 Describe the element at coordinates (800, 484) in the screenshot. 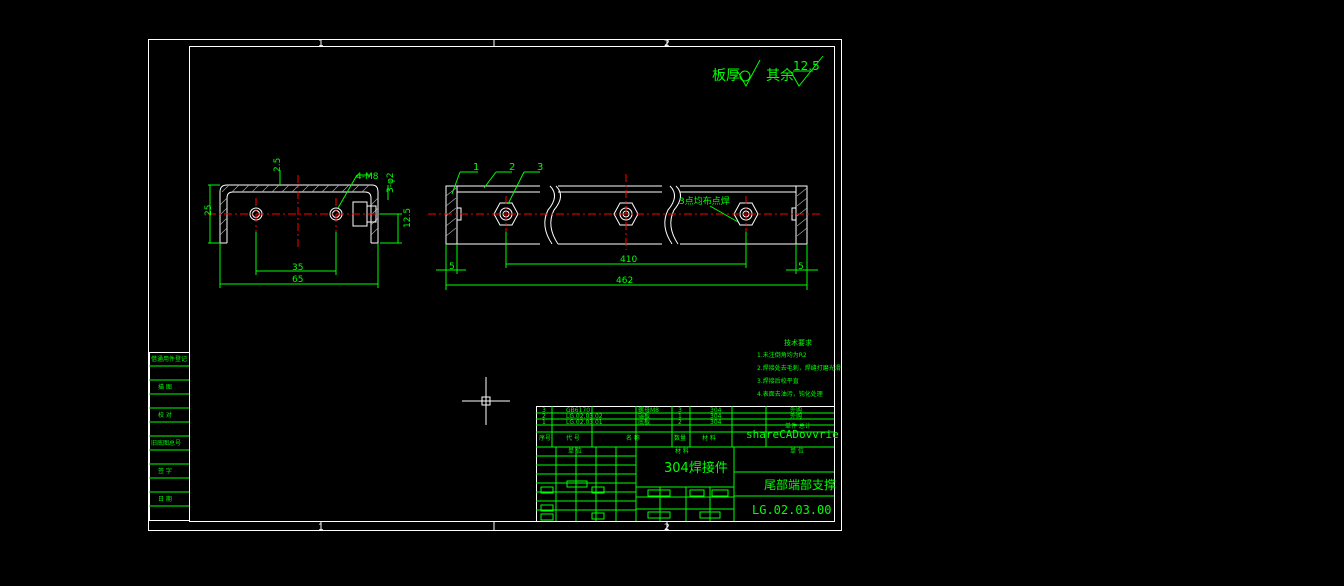

I see `drawing-name: 尾部端部支撑` at that location.